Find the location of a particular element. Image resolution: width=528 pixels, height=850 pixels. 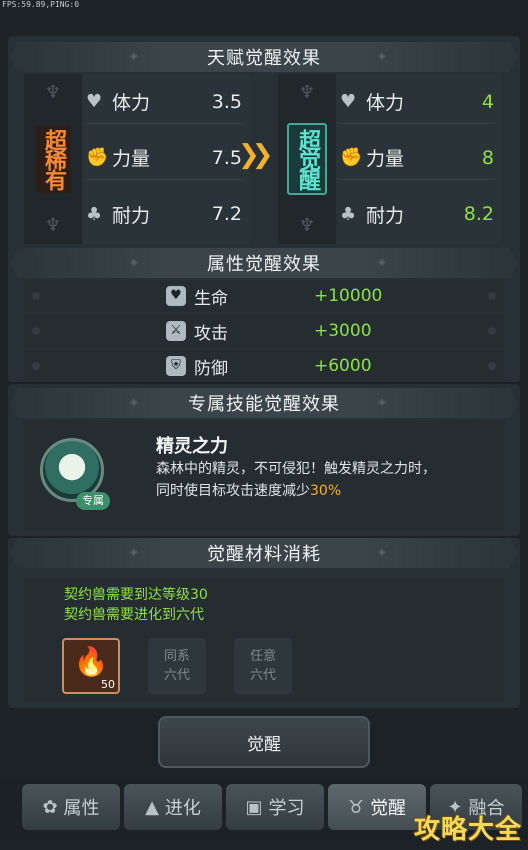

tab-learn: ▣ 学习 is located at coordinates (275, 807).